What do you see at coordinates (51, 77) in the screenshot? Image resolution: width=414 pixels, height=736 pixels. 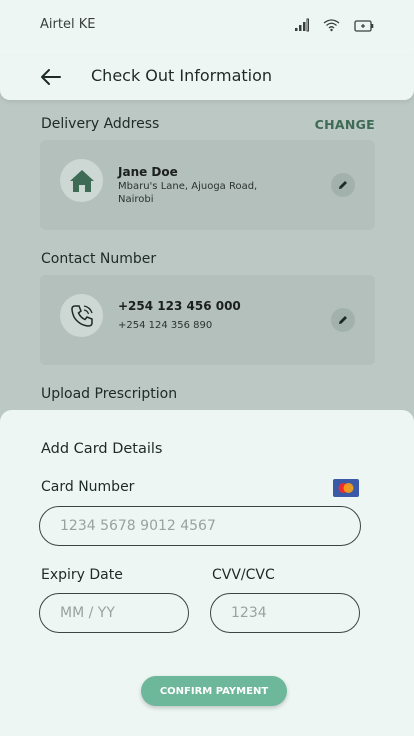 I see `back-arrow-icon` at bounding box center [51, 77].